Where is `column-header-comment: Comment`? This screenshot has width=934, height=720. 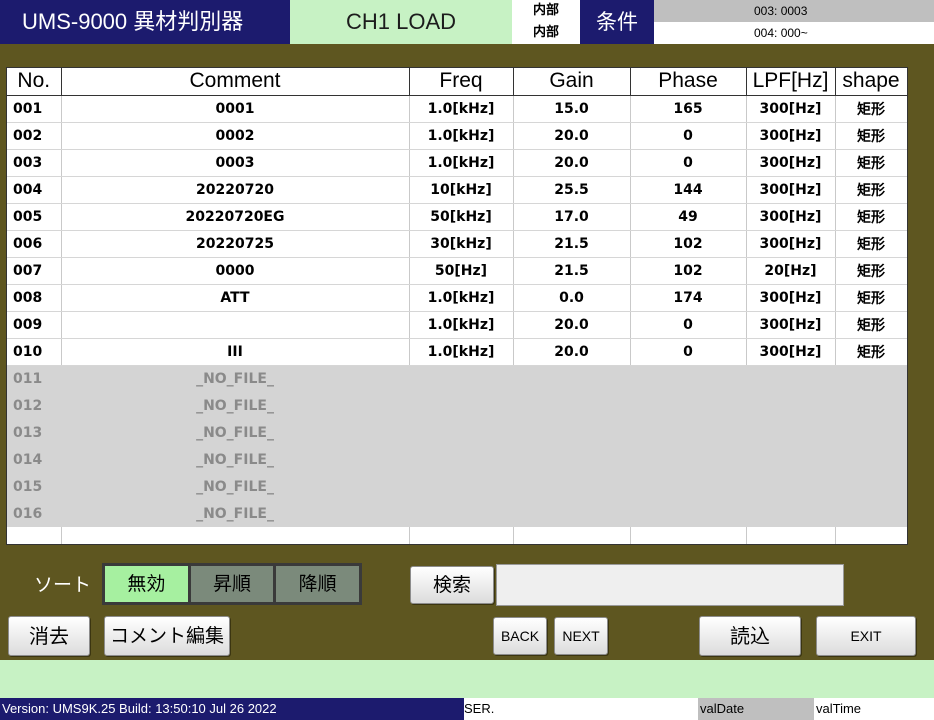 column-header-comment: Comment is located at coordinates (235, 82).